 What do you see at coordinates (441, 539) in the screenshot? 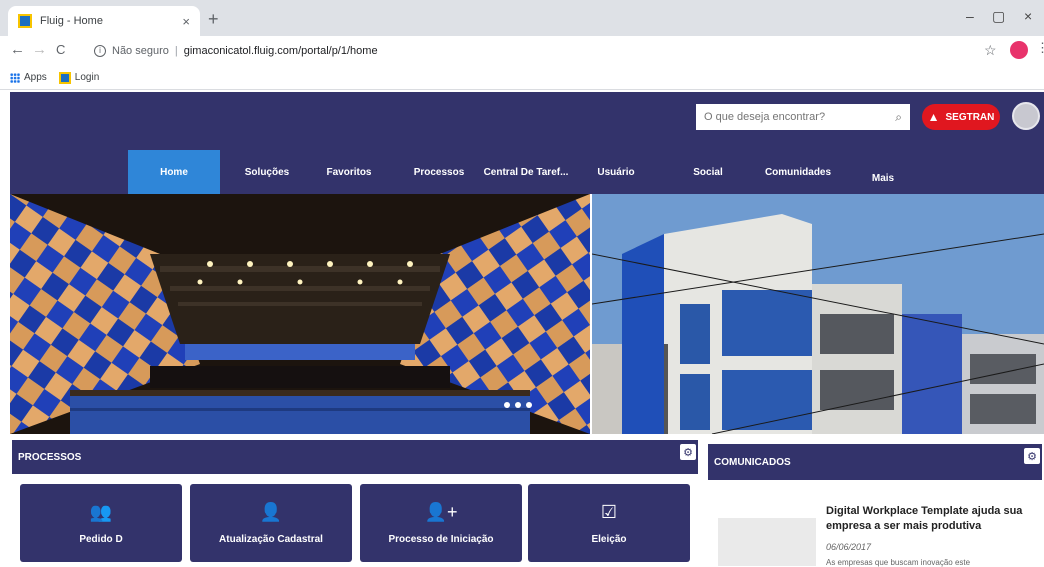
I see `card-label: Processo de Iniciação` at bounding box center [441, 539].